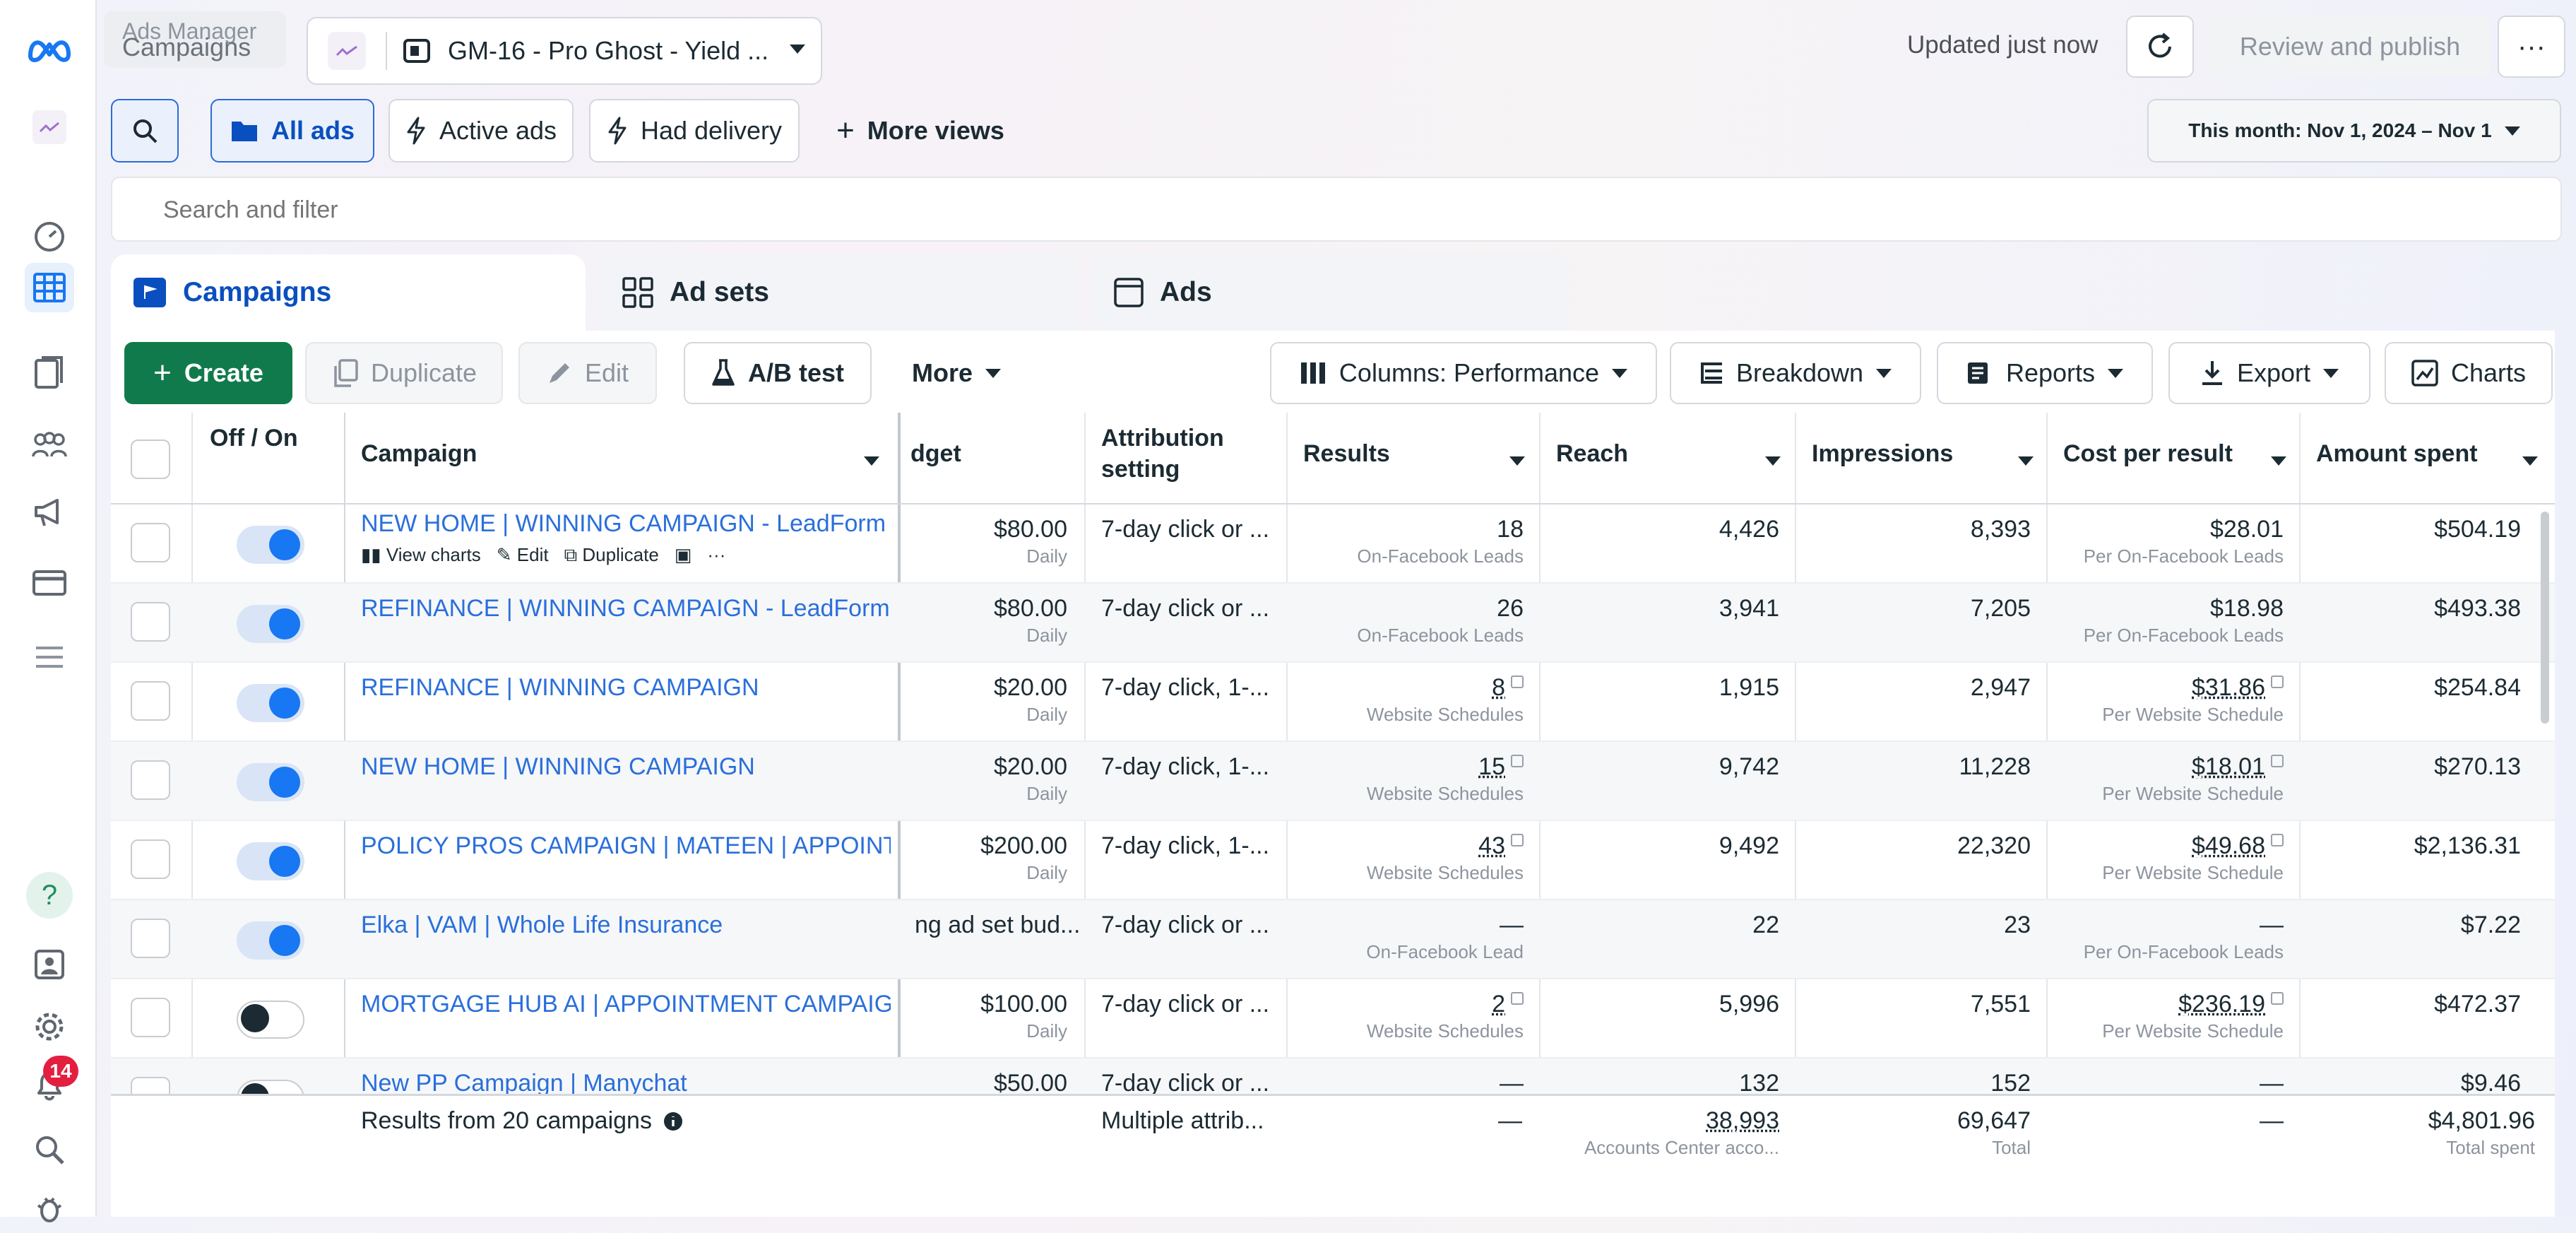 The width and height of the screenshot is (2576, 1233). Describe the element at coordinates (524, 1083) in the screenshot. I see `campaign-name-link: New PP Campaign | Manychat` at that location.